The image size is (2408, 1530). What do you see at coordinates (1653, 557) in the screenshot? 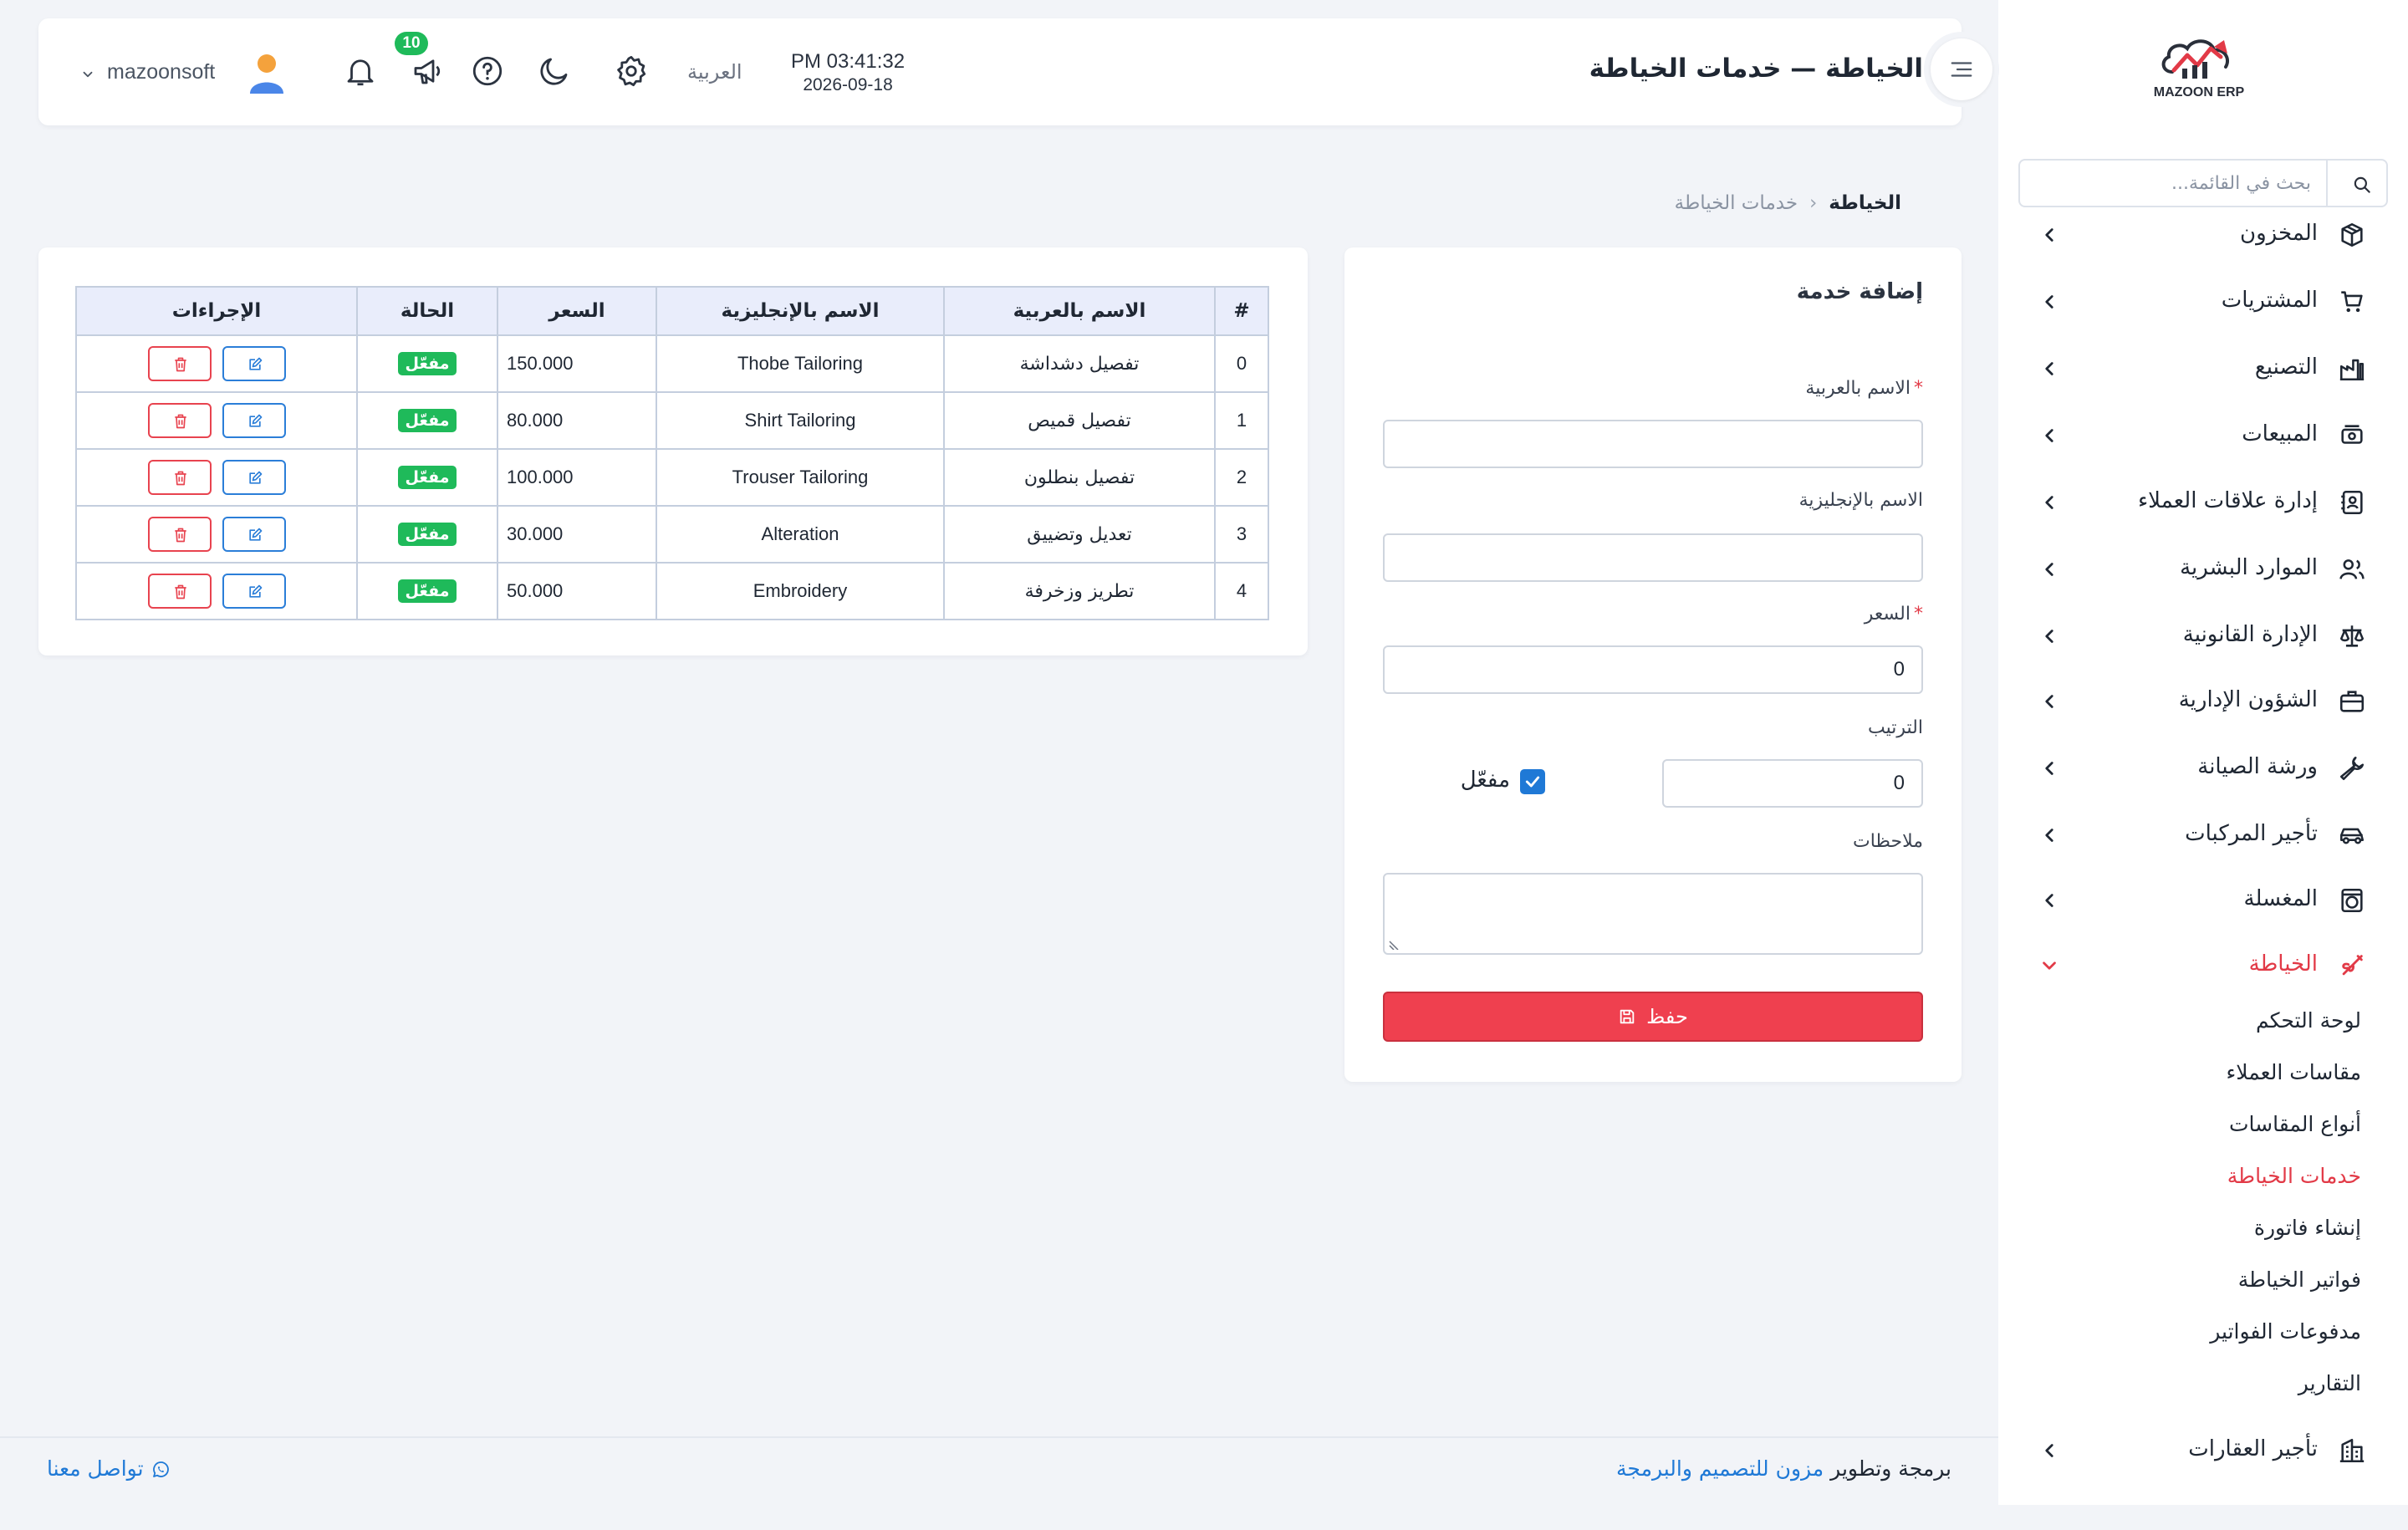
I see `name-en-input` at bounding box center [1653, 557].